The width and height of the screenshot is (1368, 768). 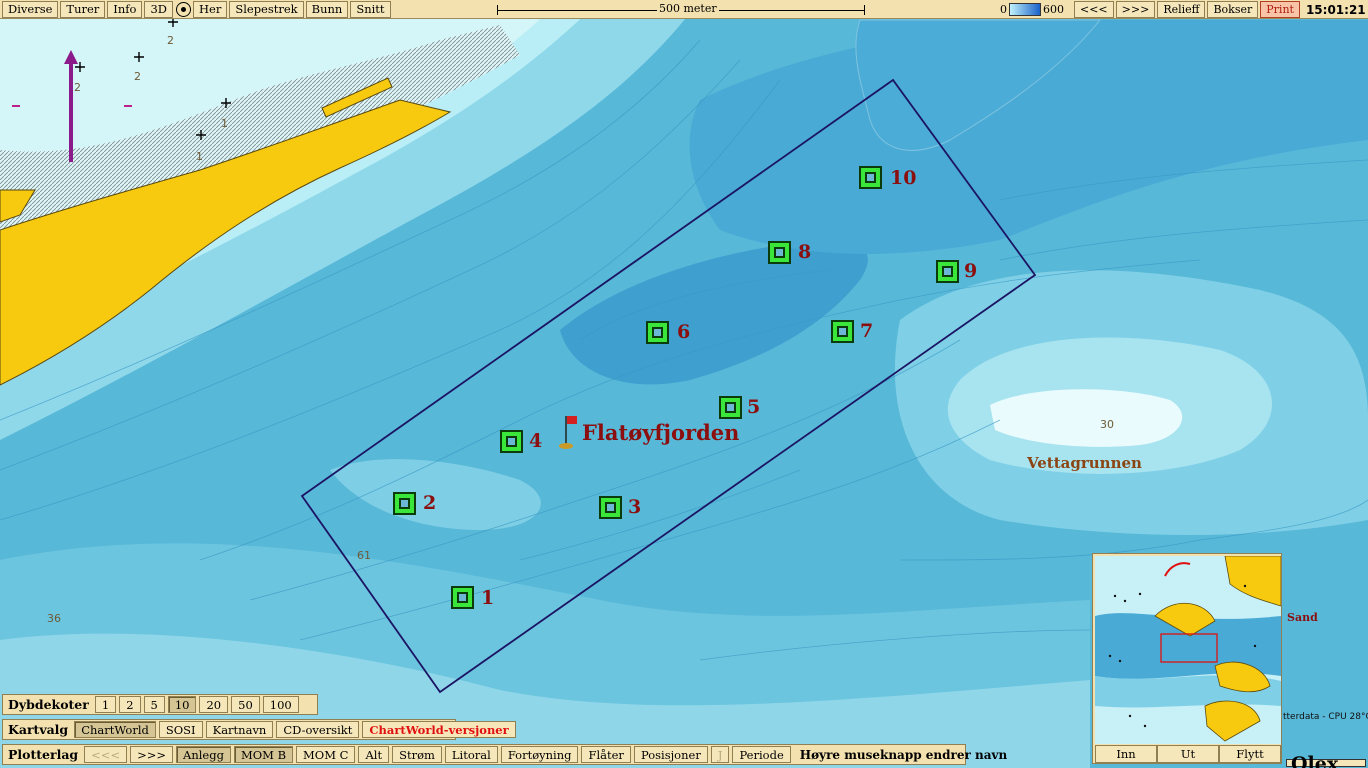 I want to click on minimap-canvas, so click(x=1188, y=650).